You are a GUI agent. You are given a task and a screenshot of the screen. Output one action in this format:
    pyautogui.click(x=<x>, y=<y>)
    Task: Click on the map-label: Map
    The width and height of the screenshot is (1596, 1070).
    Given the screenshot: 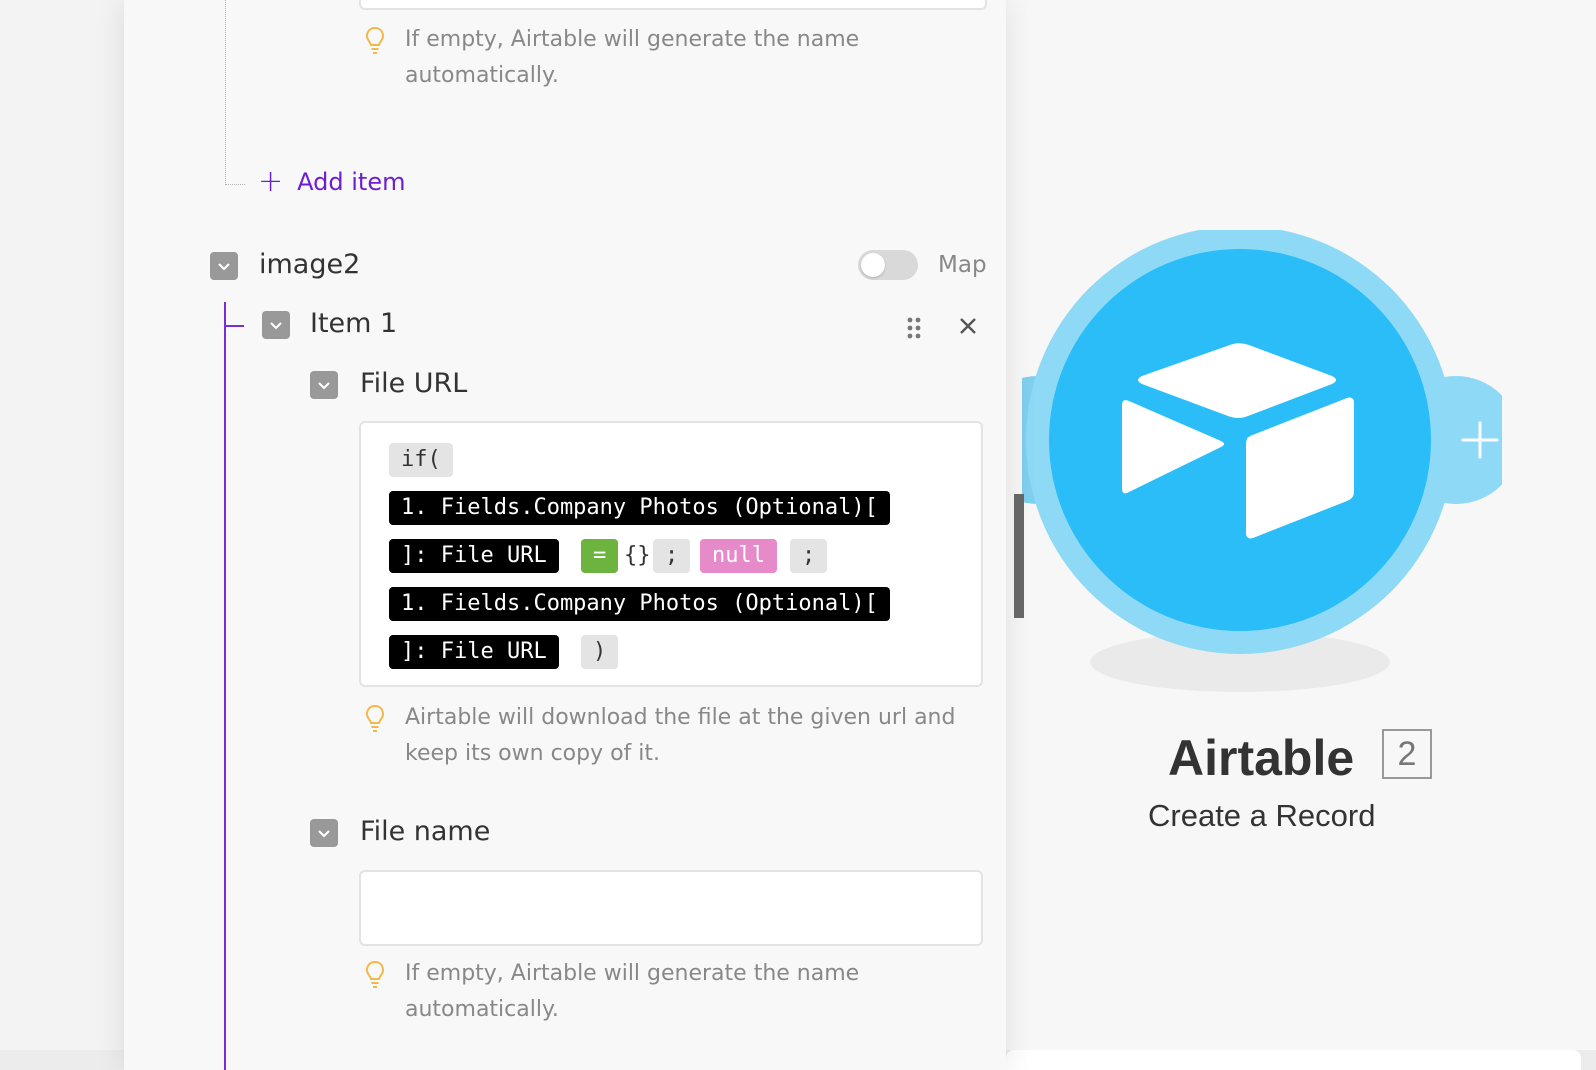 What is the action you would take?
    pyautogui.click(x=962, y=265)
    